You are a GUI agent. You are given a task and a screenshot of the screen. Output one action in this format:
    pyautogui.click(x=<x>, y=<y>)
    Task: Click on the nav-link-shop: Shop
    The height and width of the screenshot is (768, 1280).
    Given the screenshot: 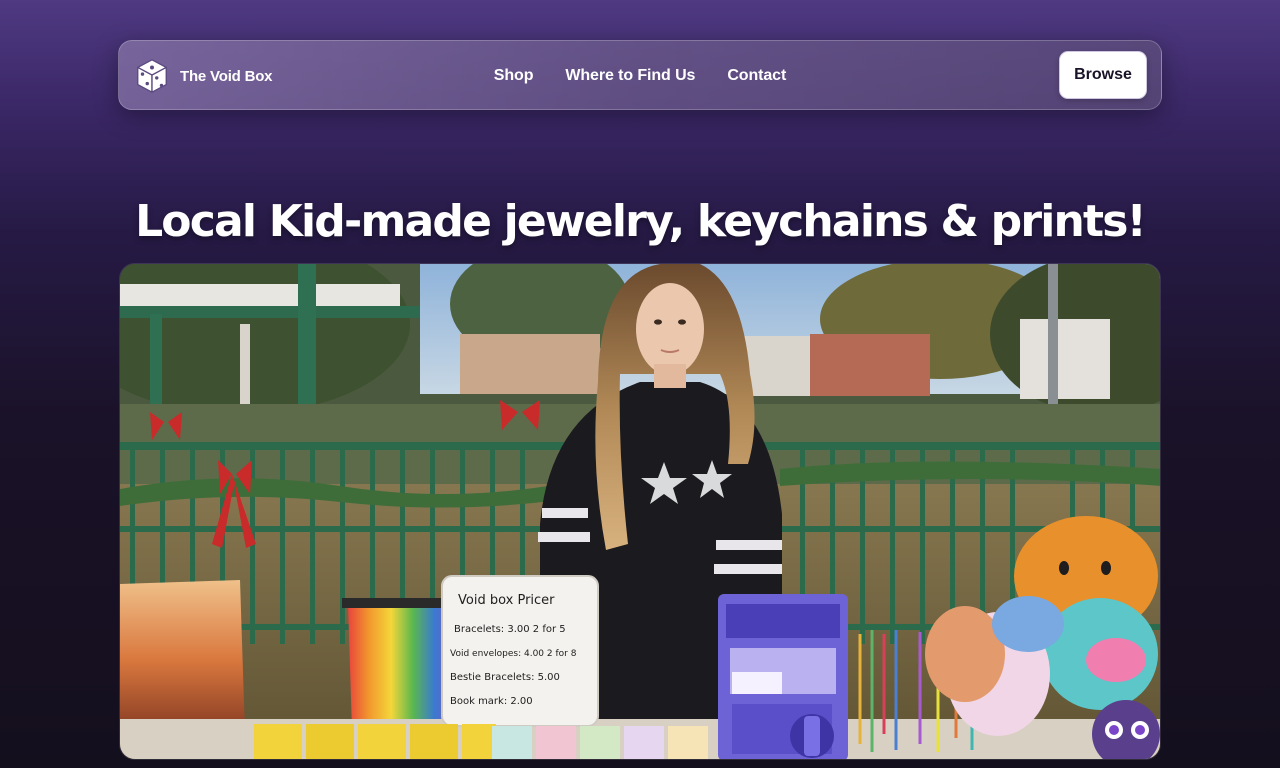 What is the action you would take?
    pyautogui.click(x=514, y=76)
    